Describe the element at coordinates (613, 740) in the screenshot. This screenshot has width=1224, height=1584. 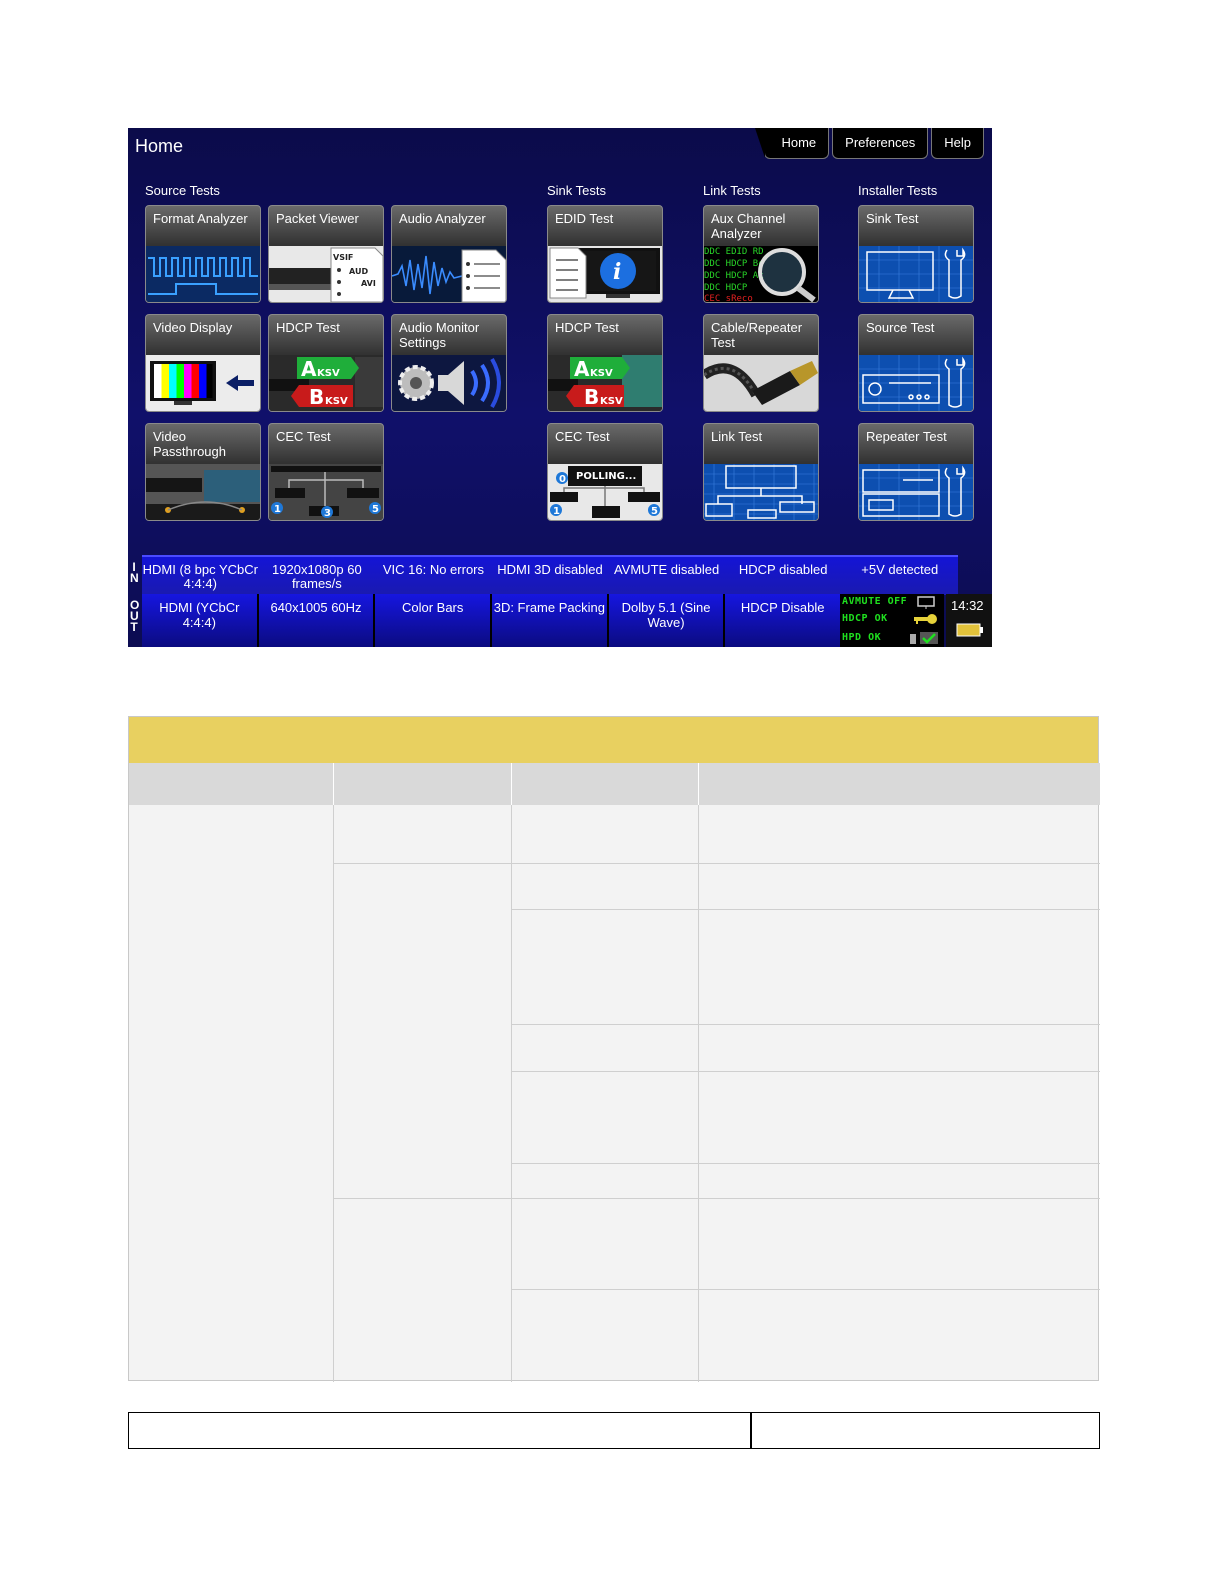
I see `table-title-row` at that location.